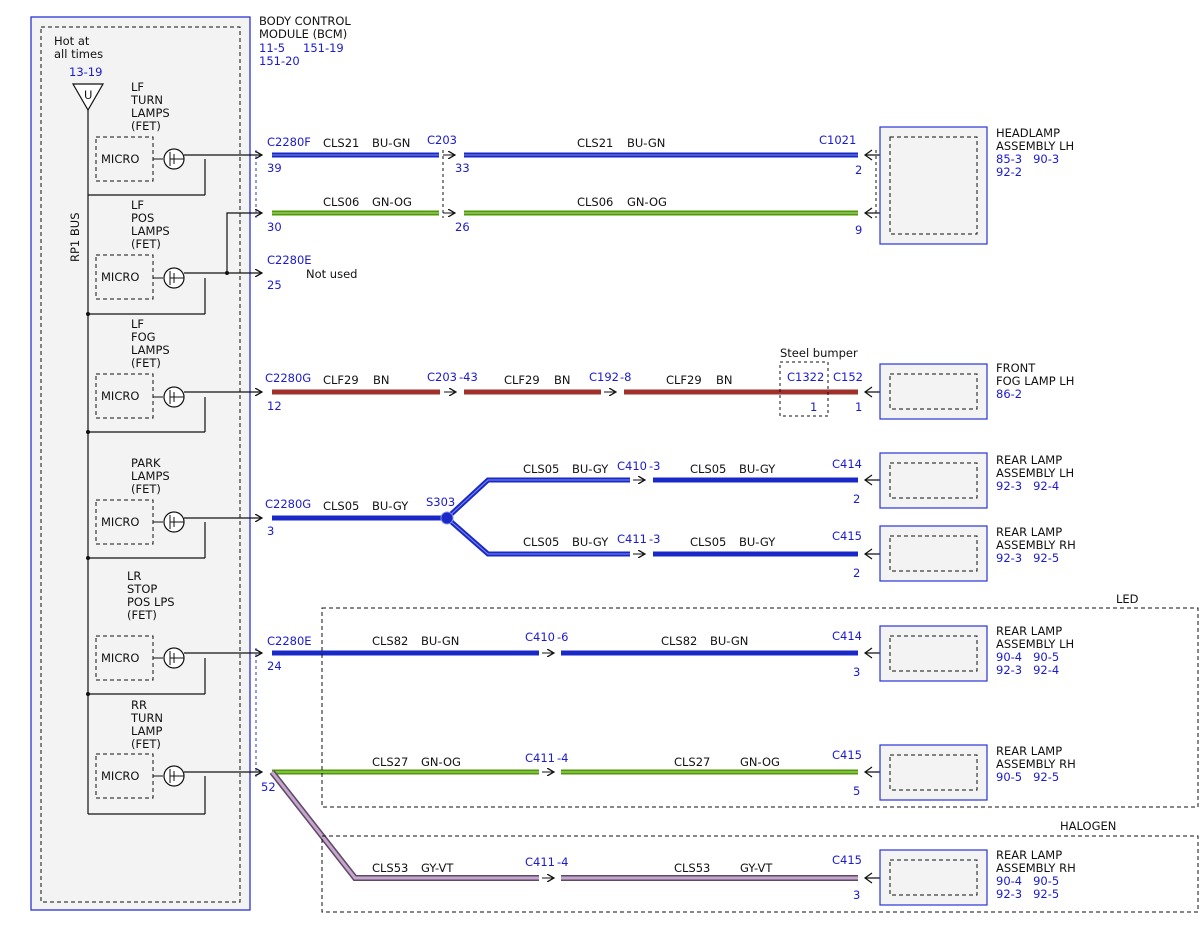  Describe the element at coordinates (143, 337) in the screenshot. I see `svg-text: FOG` at that location.